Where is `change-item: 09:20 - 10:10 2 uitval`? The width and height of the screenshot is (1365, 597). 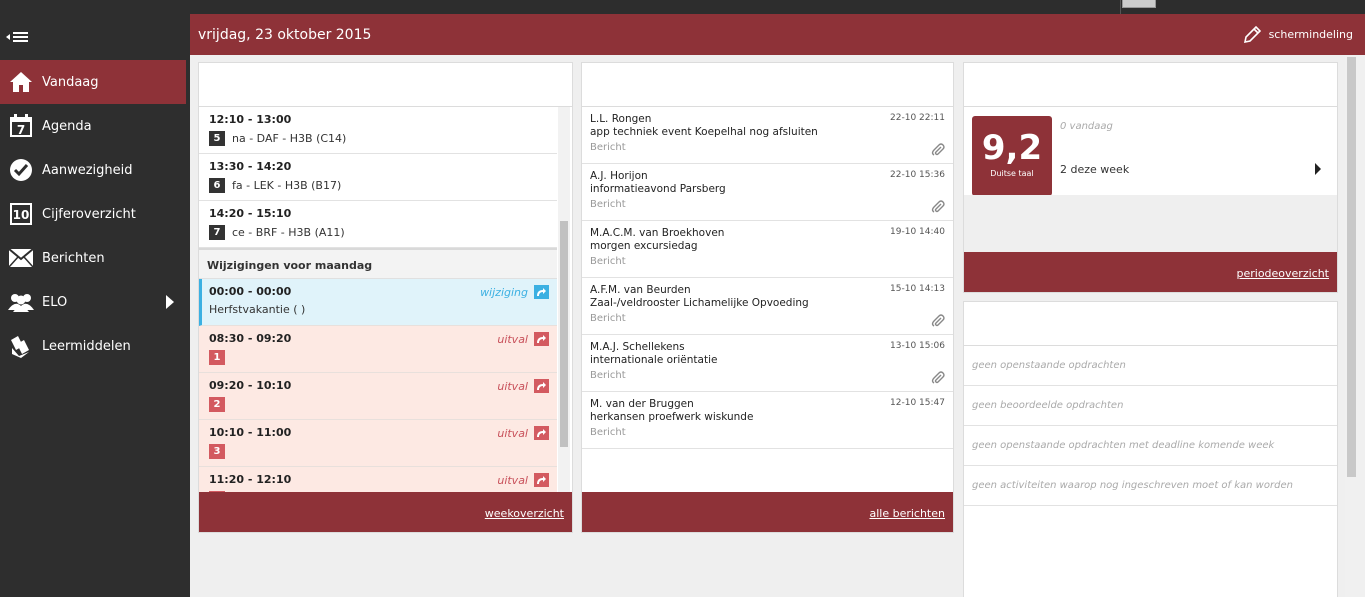
change-item: 09:20 - 10:10 2 uitval is located at coordinates (378, 396).